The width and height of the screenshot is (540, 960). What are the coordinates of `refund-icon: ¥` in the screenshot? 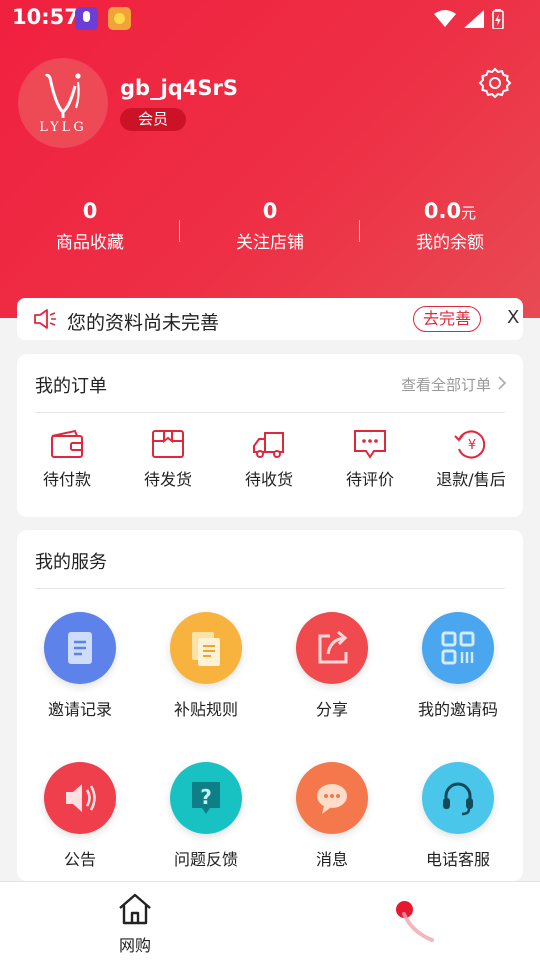 It's located at (470, 444).